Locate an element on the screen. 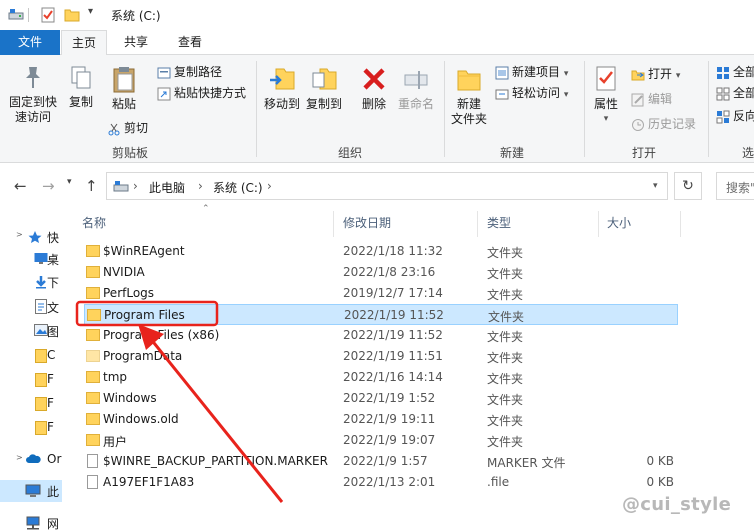 The width and height of the screenshot is (754, 532). refresh-button: ↻ is located at coordinates (688, 186).